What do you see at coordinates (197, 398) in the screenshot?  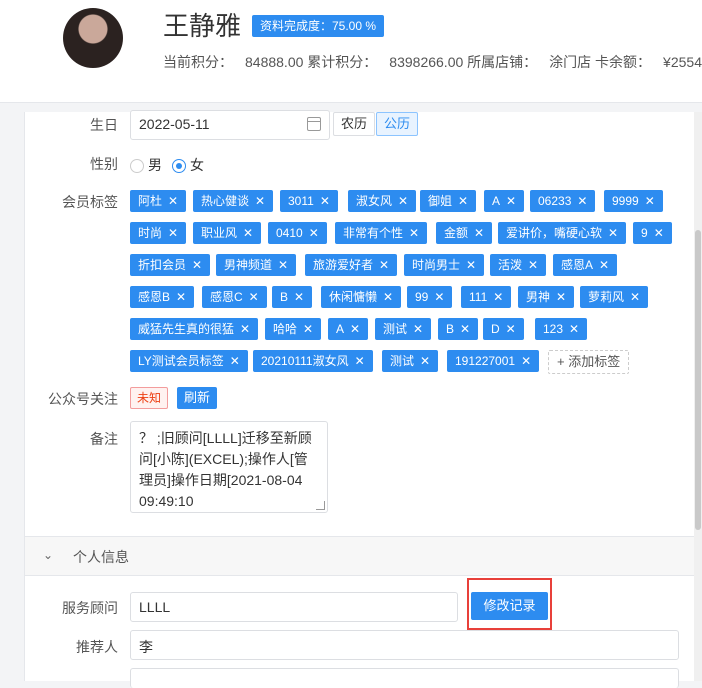 I see `refresh-button: 刷新` at bounding box center [197, 398].